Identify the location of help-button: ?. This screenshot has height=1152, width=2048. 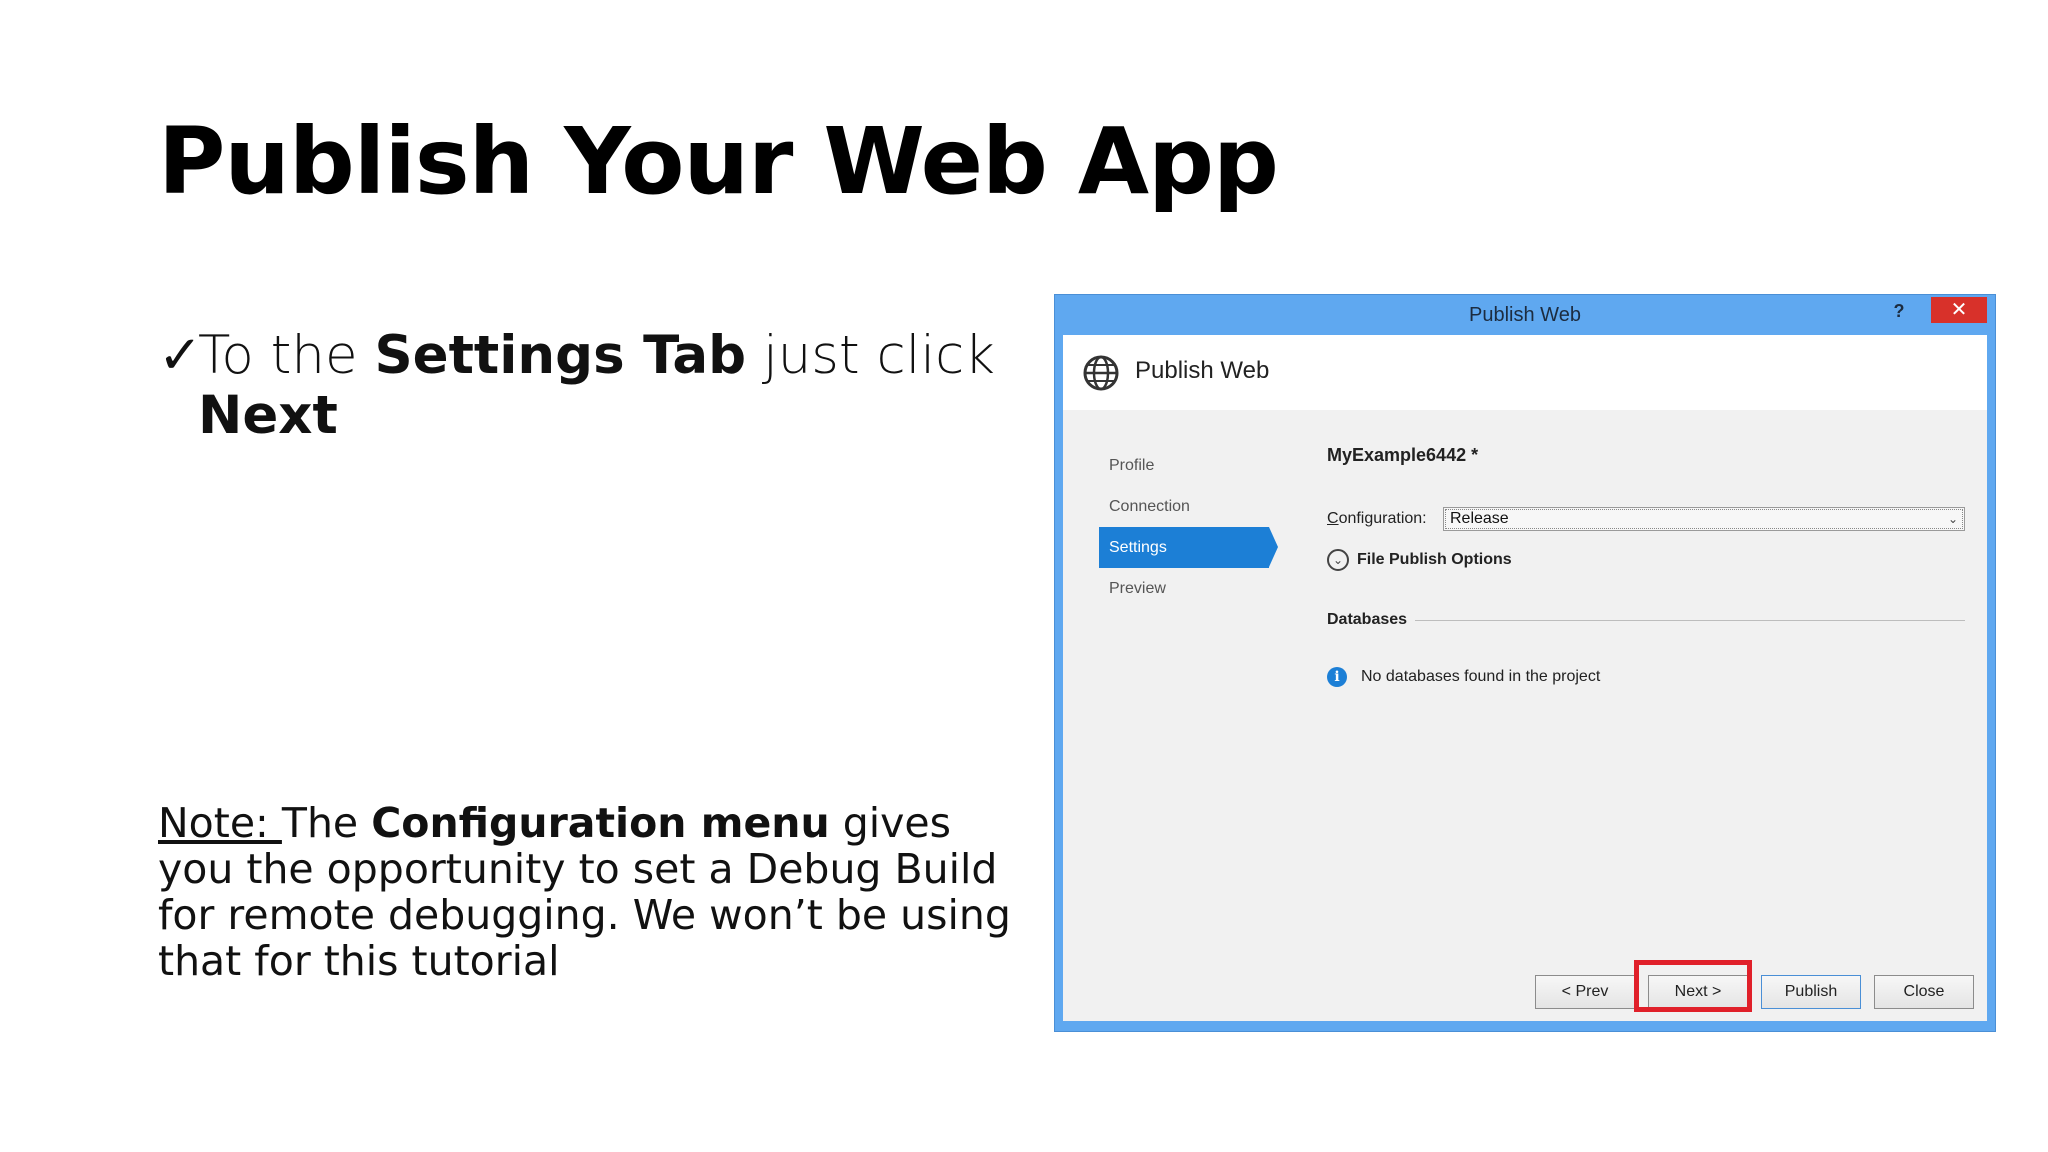
(1899, 311).